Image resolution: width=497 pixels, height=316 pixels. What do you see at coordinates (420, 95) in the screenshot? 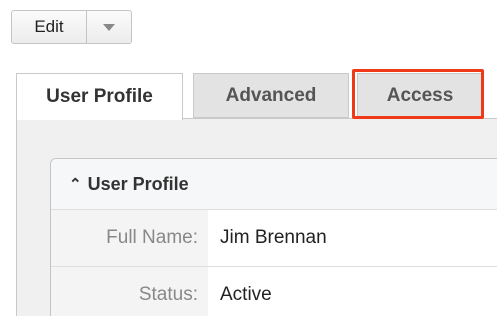
I see `tab-access: Access` at bounding box center [420, 95].